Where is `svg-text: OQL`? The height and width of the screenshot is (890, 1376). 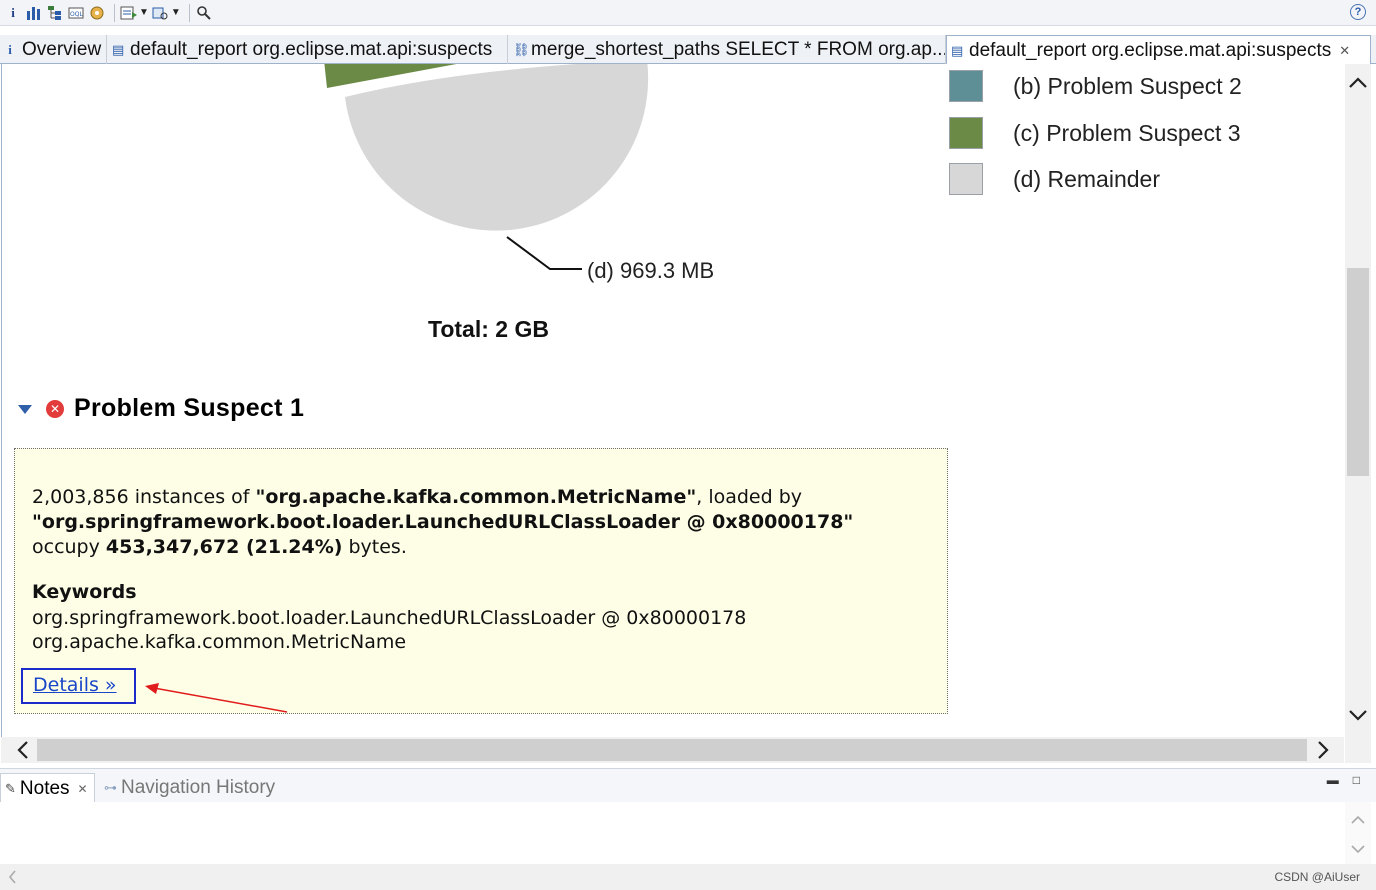
svg-text: OQL is located at coordinates (76, 14).